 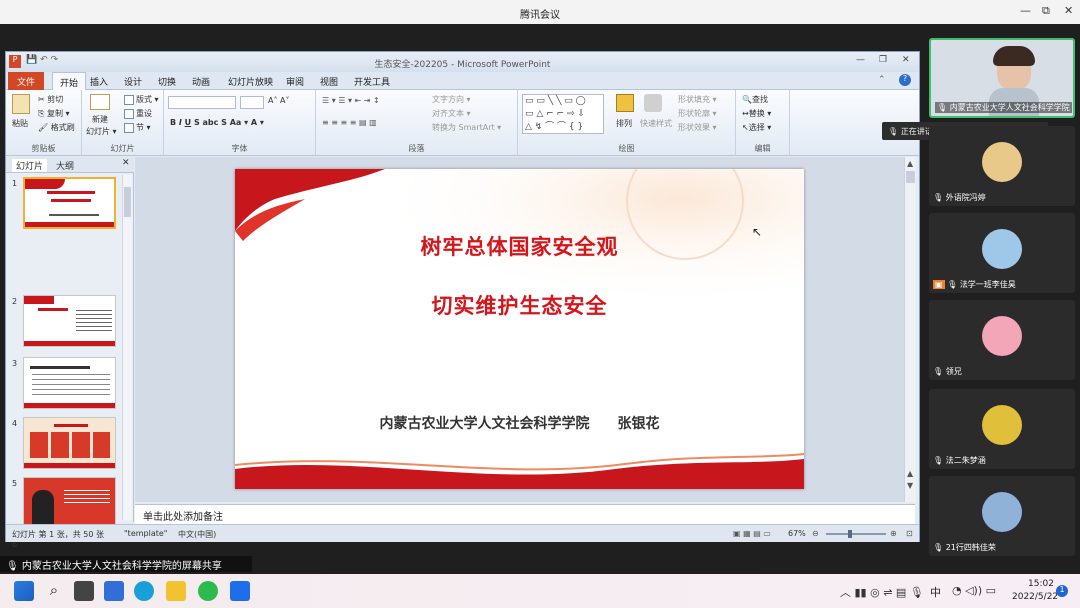 I want to click on zoom-out-icon: ⊖, so click(x=815, y=533).